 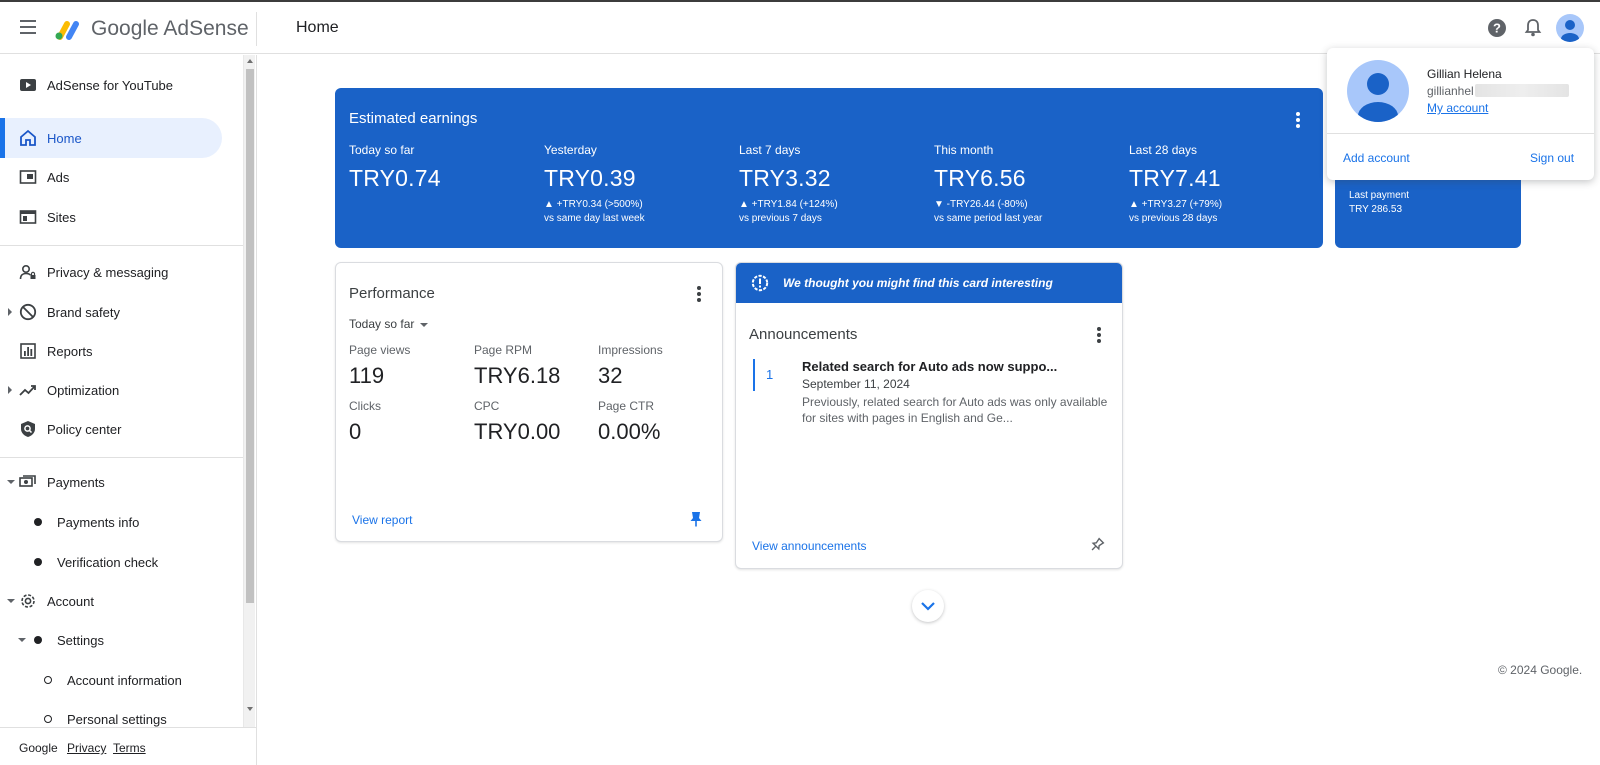 What do you see at coordinates (111, 177) in the screenshot?
I see `sidebar-item-ads: Ads` at bounding box center [111, 177].